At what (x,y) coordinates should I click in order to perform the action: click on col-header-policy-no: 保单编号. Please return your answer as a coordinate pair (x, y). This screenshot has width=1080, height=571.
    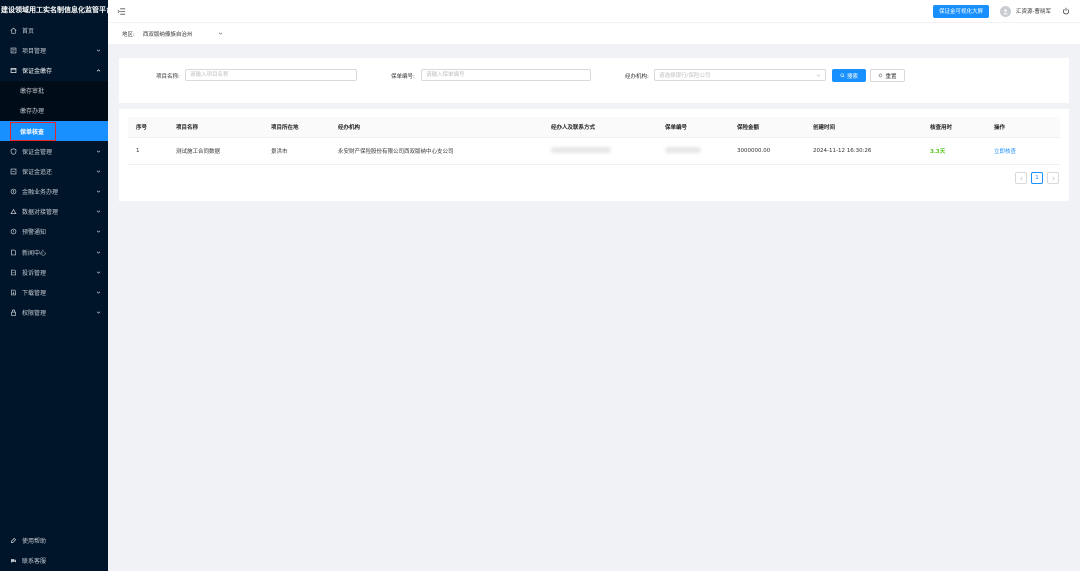
    Looking at the image, I should click on (693, 127).